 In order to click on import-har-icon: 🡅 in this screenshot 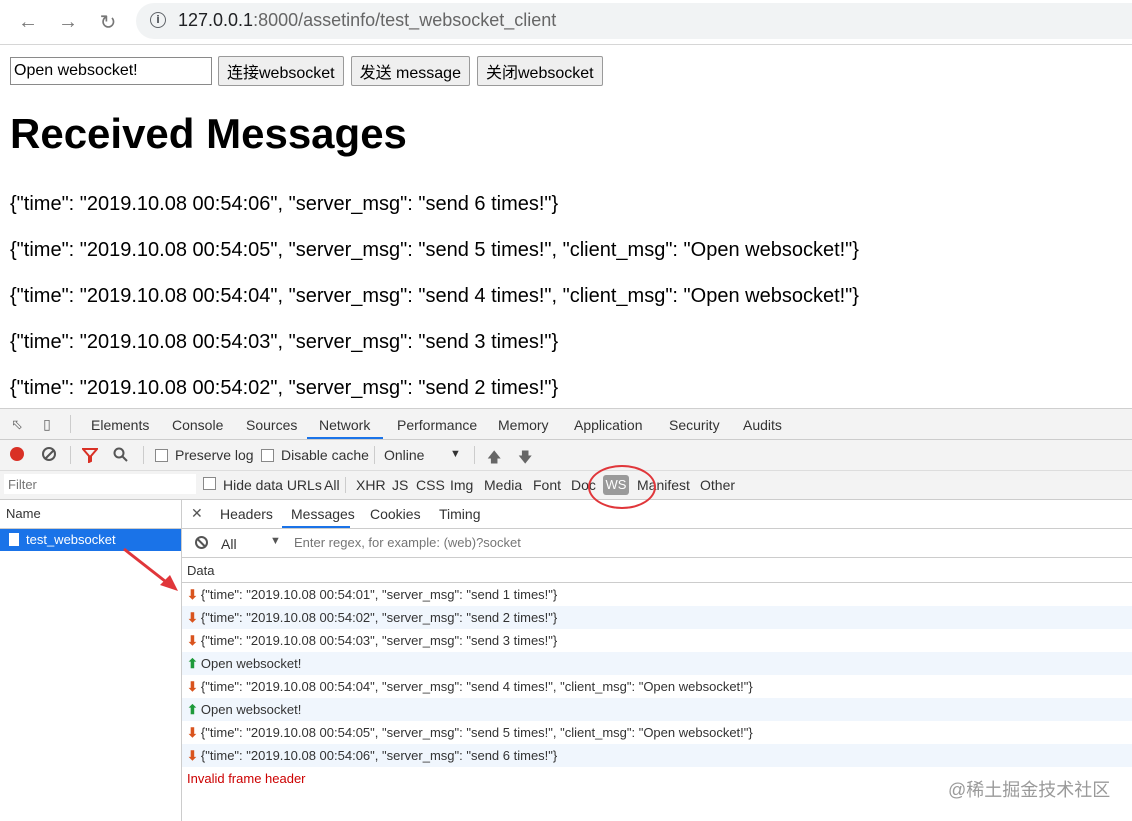, I will do `click(494, 459)`.